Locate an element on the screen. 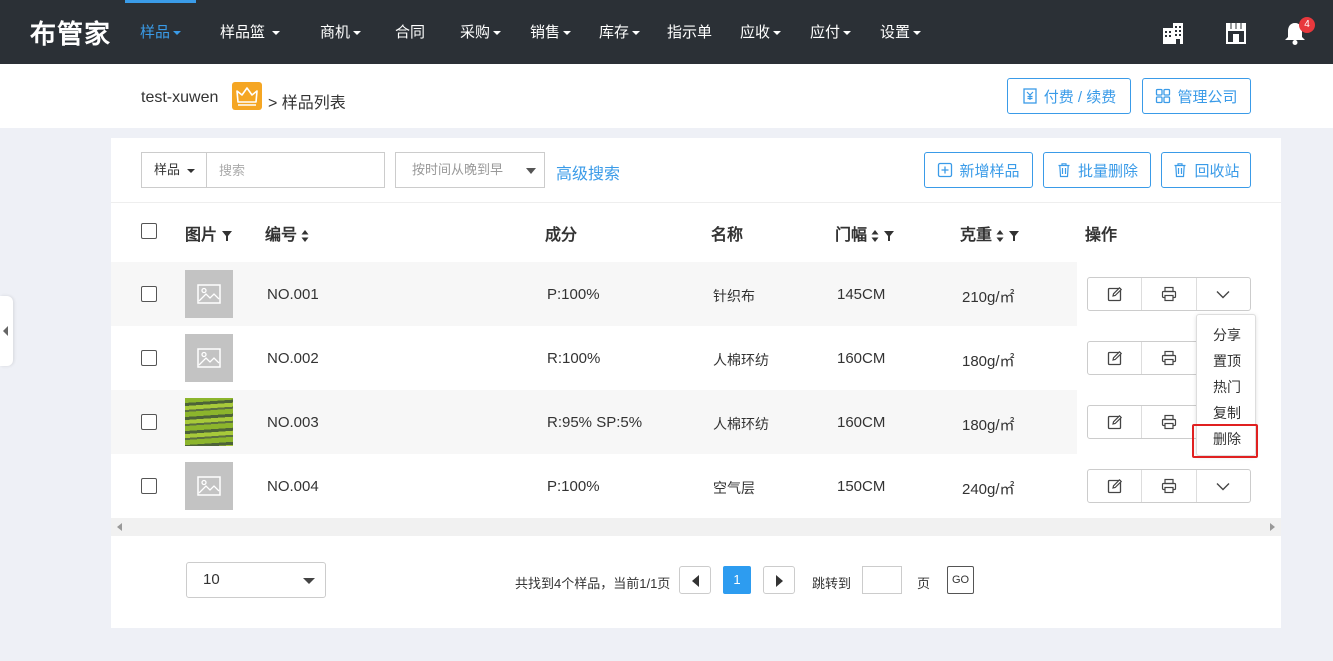 This screenshot has width=1333, height=661. nav-item-opportunities: 商机 is located at coordinates (341, 32).